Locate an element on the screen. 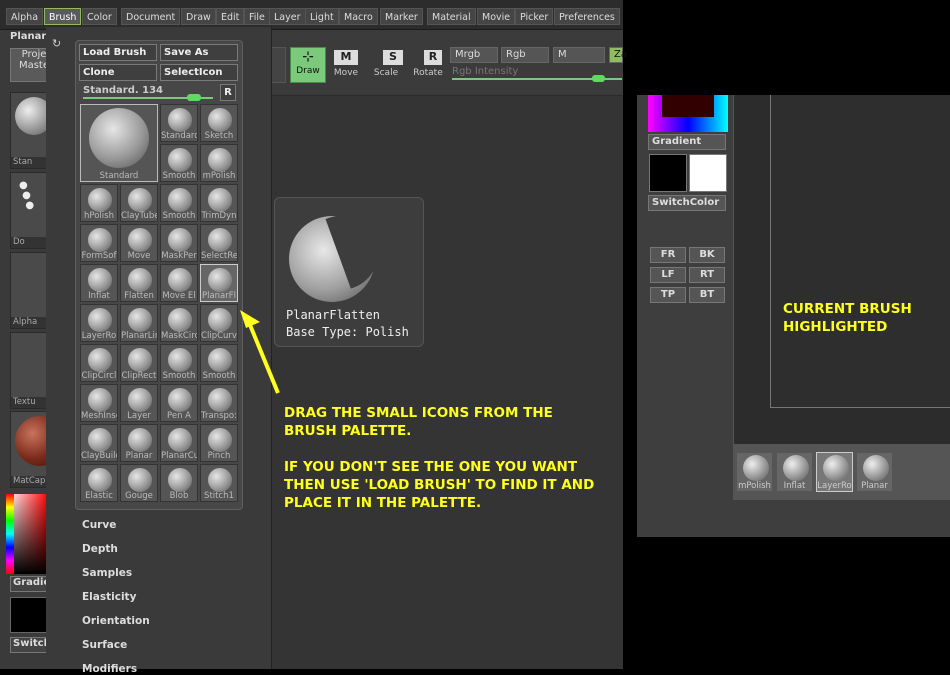 The image size is (950, 675). menu-light: Light is located at coordinates (322, 16).